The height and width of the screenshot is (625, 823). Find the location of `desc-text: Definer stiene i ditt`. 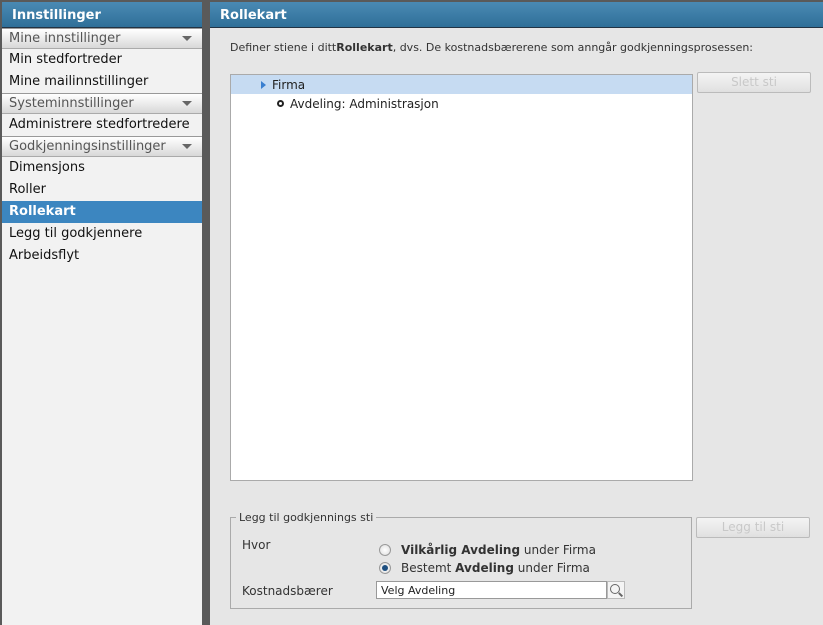

desc-text: Definer stiene i ditt is located at coordinates (283, 47).